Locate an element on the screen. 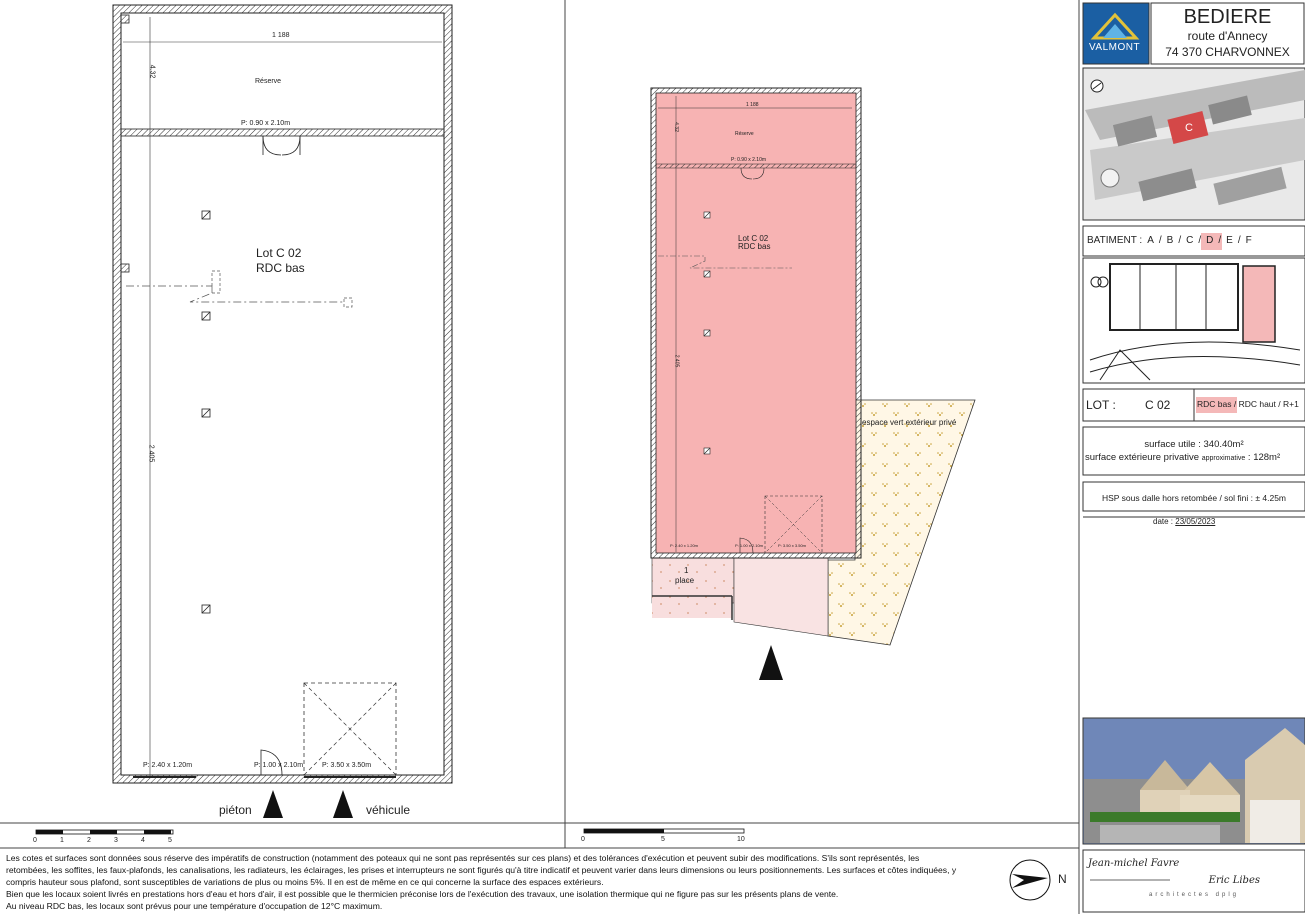  architect-name-2: Eric Libes is located at coordinates (1234, 880).